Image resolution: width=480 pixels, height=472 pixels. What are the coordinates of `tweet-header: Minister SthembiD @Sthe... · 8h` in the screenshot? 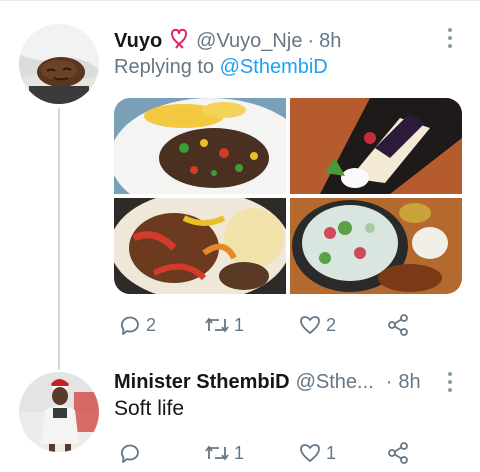 It's located at (267, 382).